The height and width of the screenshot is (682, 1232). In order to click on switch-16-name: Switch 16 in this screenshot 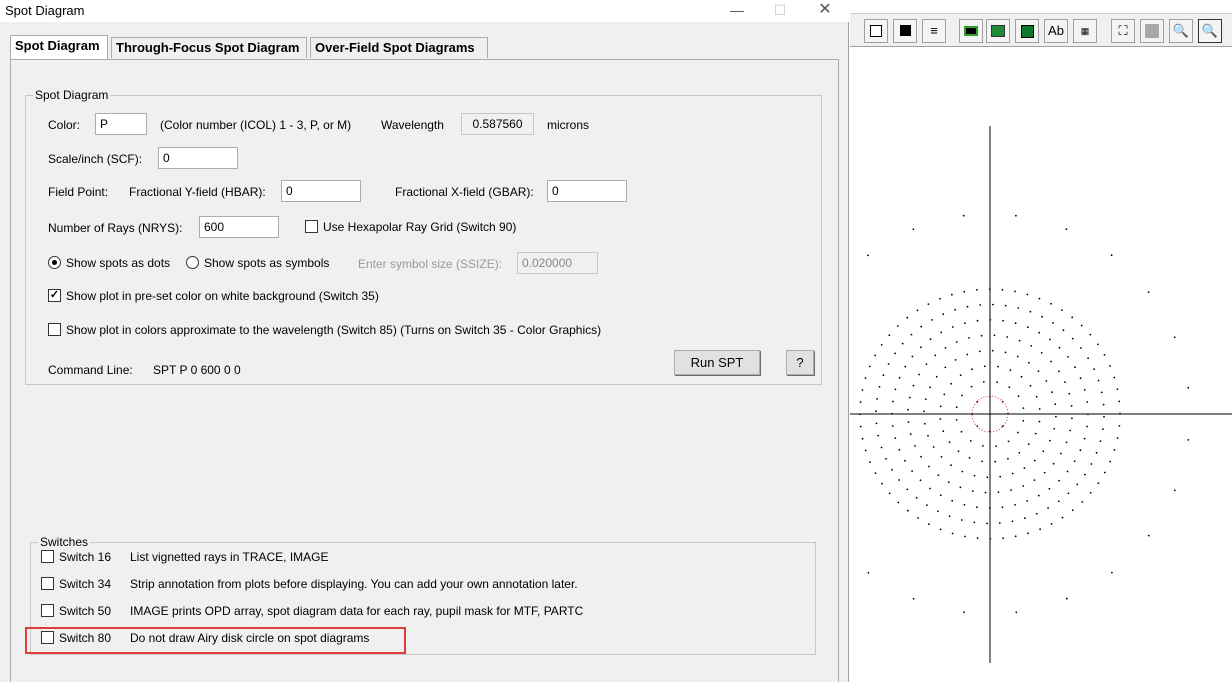, I will do `click(85, 557)`.